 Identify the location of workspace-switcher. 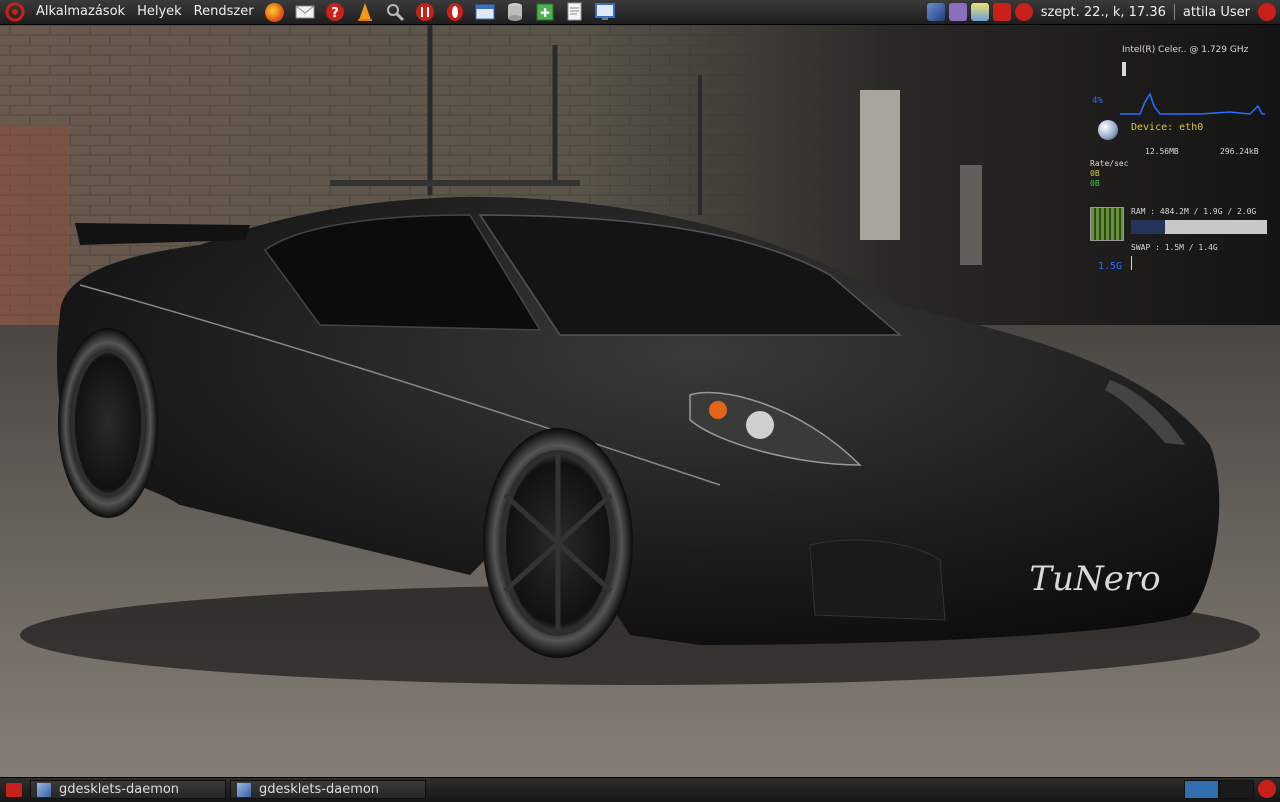
(1219, 789).